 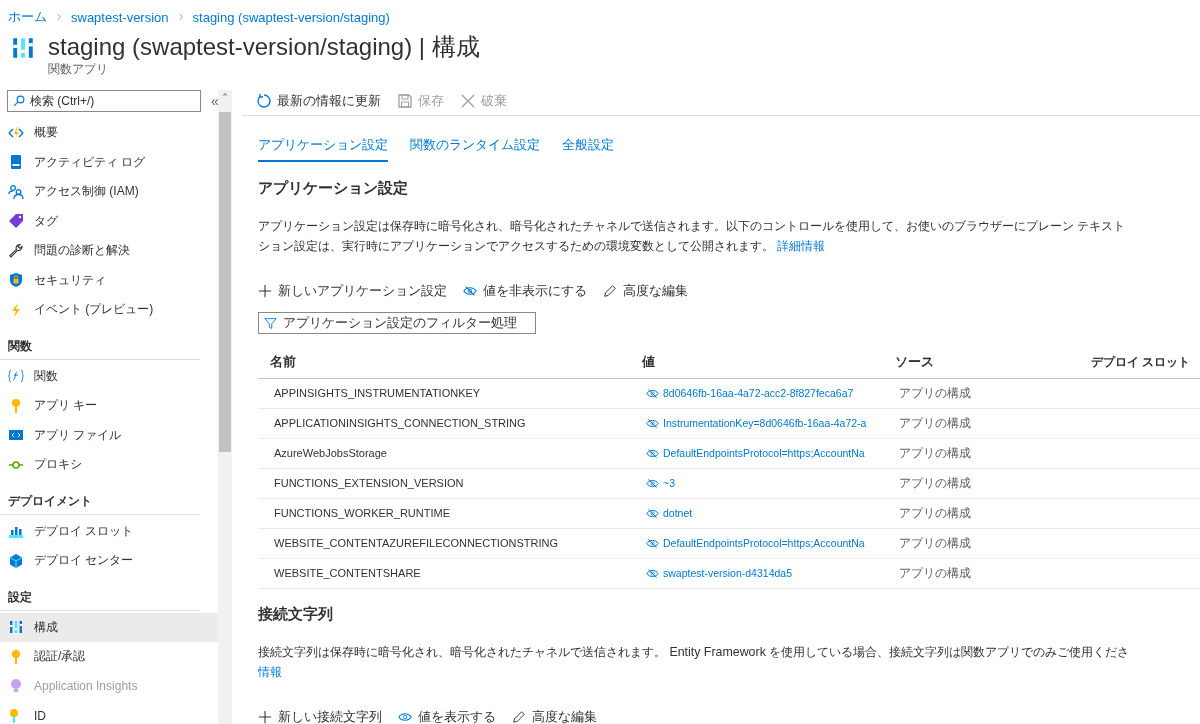 I want to click on section-heading: アプリケーション設定, so click(x=333, y=188).